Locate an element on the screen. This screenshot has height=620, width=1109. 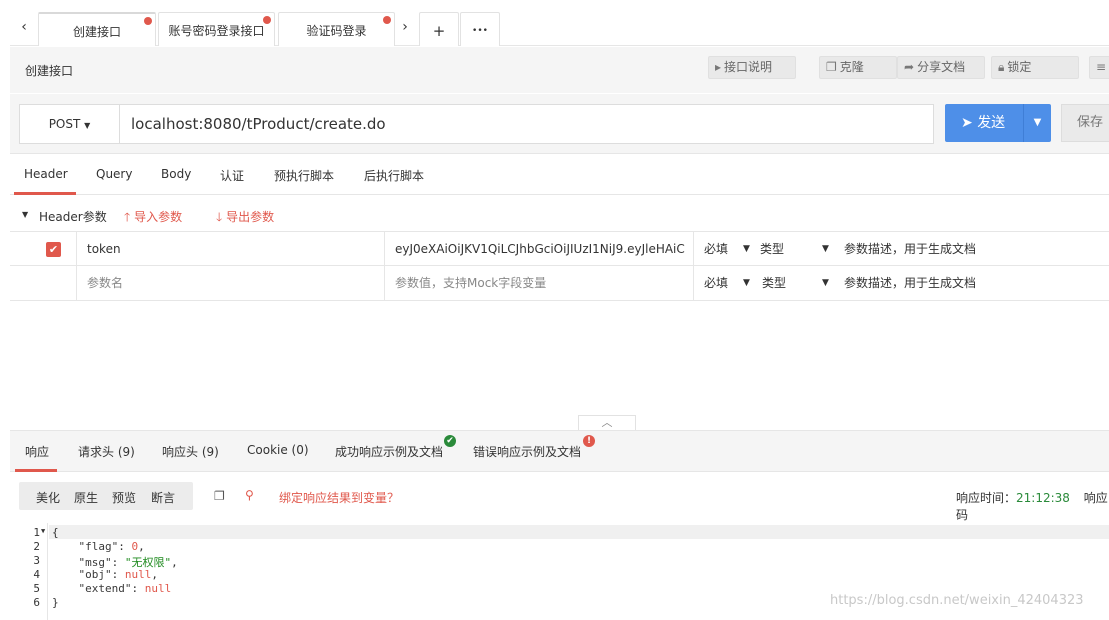
api-doc-button: ▸ 接口说明 is located at coordinates (752, 67).